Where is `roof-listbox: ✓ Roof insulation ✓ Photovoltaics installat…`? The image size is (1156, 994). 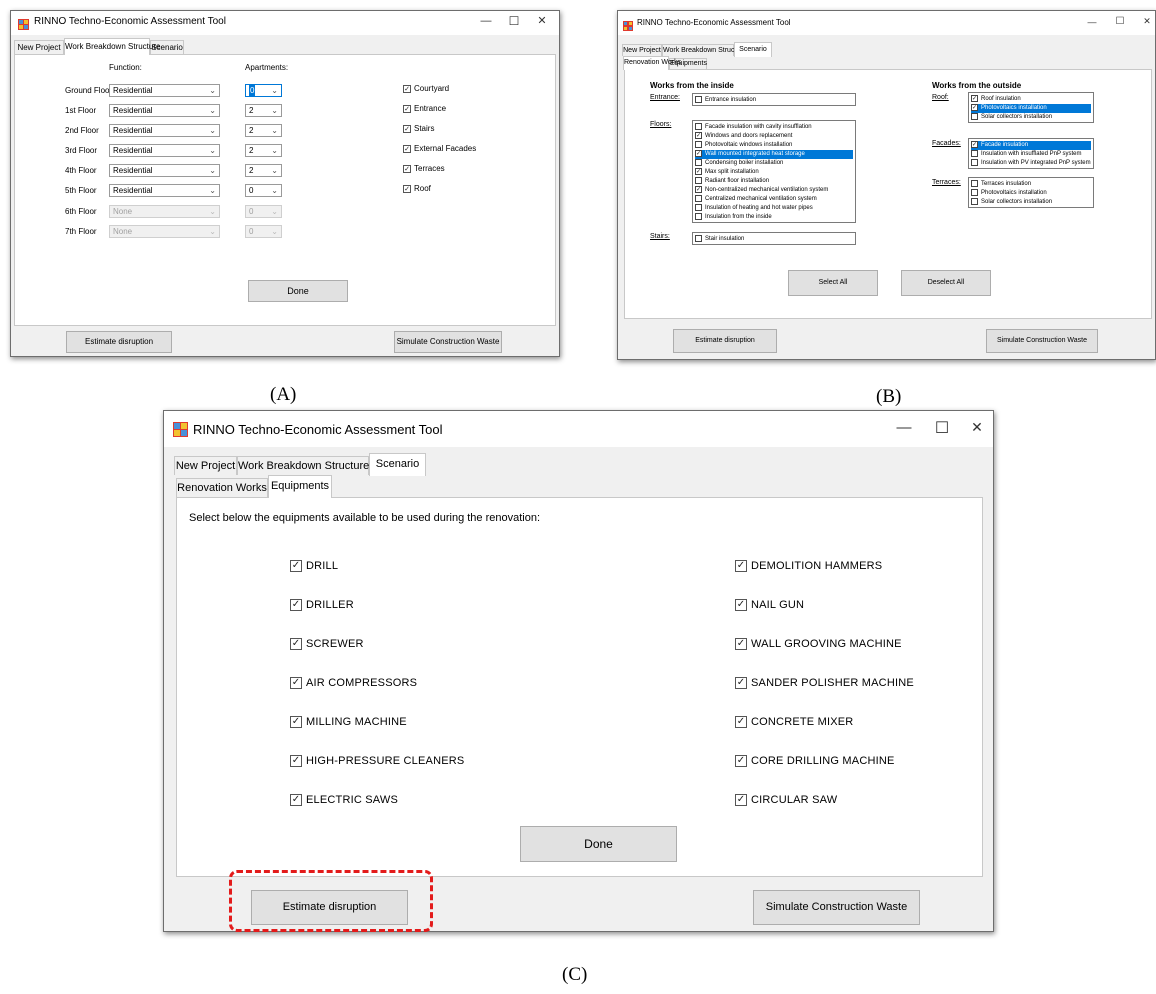
roof-listbox: ✓ Roof insulation ✓ Photovoltaics installat… is located at coordinates (1031, 107).